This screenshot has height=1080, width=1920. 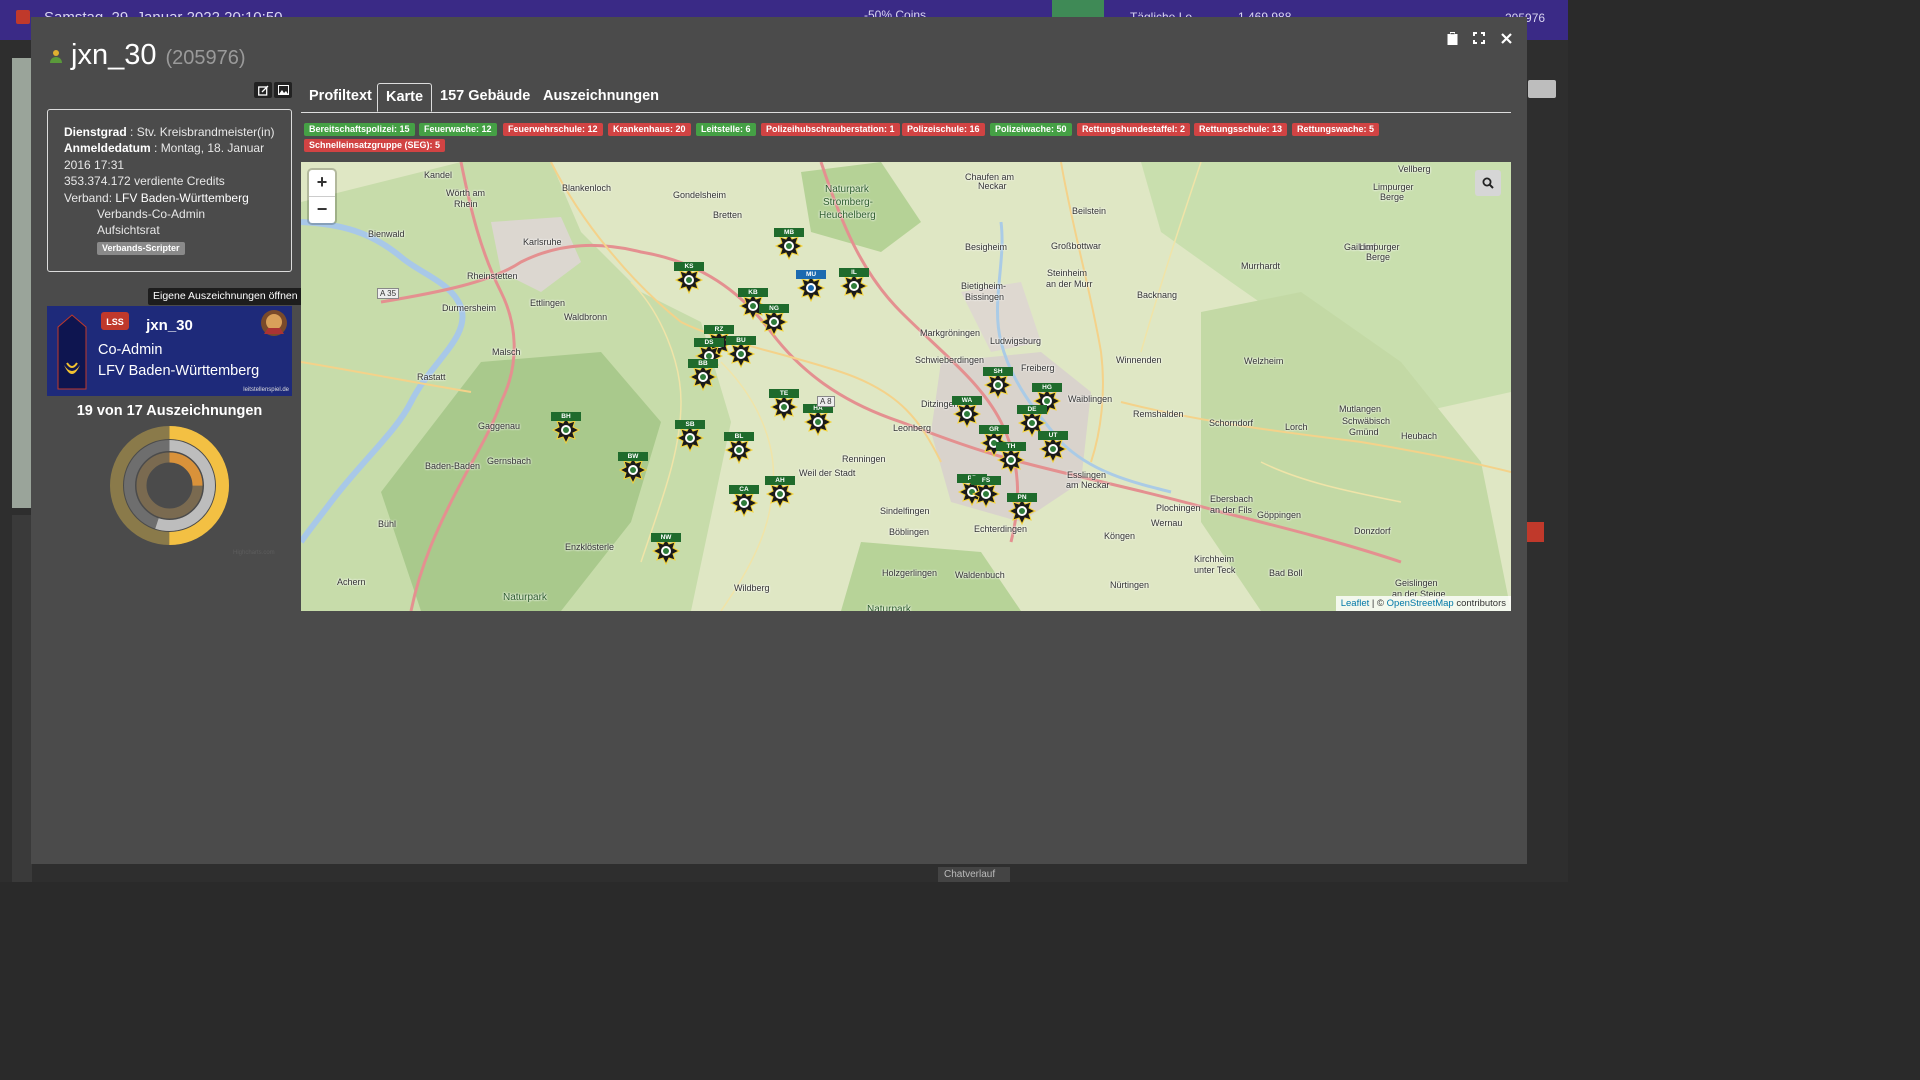 I want to click on map-place-label: Gondelsheim, so click(x=700, y=195).